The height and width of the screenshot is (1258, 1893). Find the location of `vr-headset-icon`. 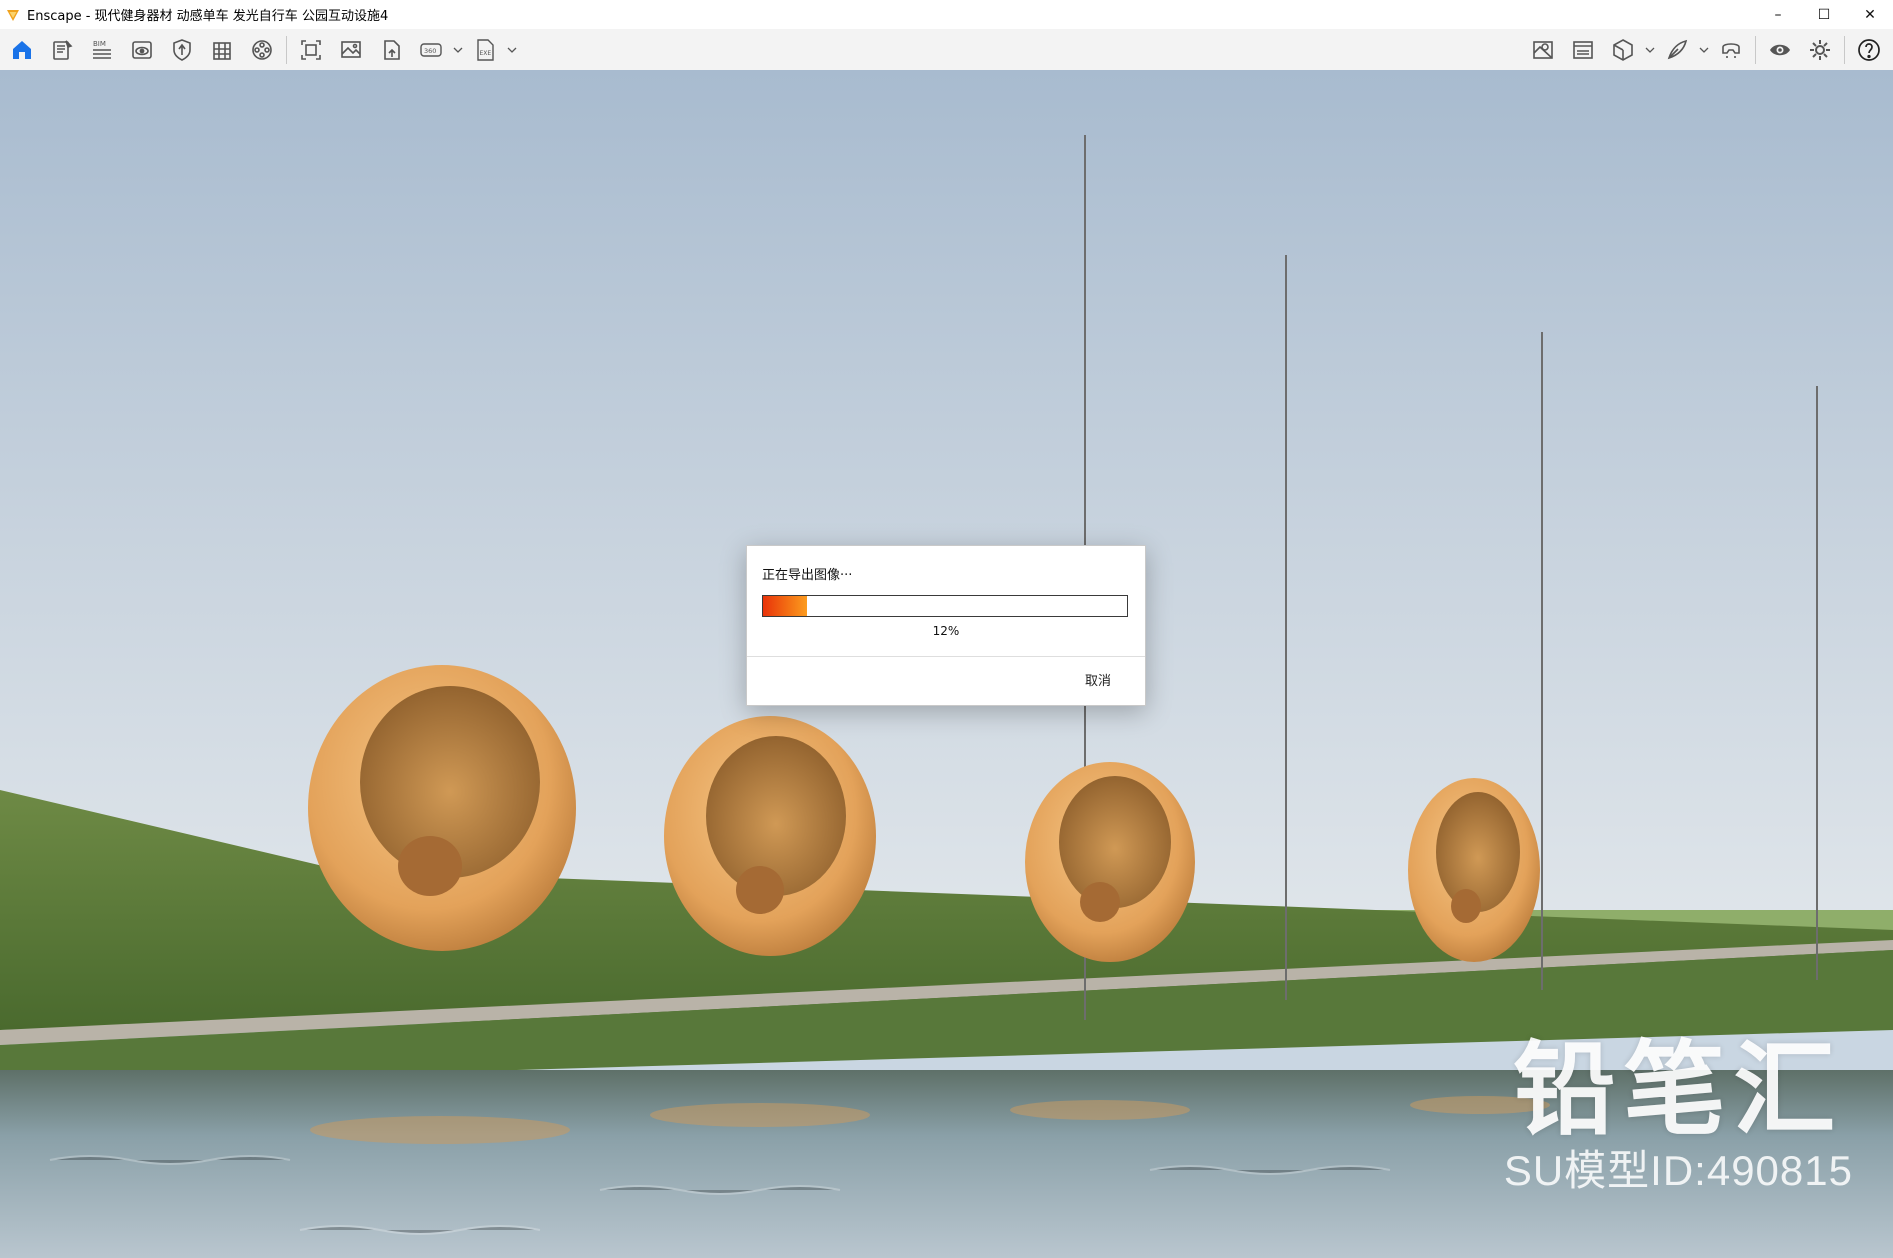

vr-headset-icon is located at coordinates (1731, 50).